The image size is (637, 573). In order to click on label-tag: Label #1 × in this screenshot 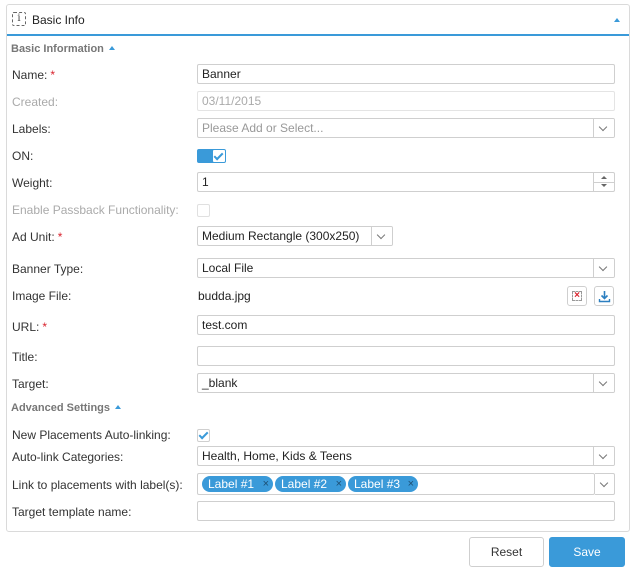, I will do `click(237, 484)`.